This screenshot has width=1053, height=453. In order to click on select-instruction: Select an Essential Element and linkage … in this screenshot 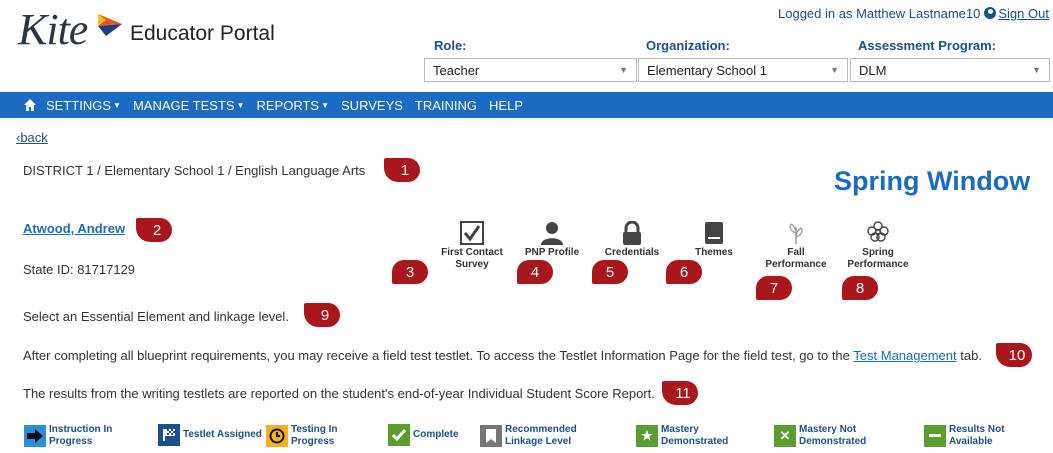, I will do `click(156, 316)`.